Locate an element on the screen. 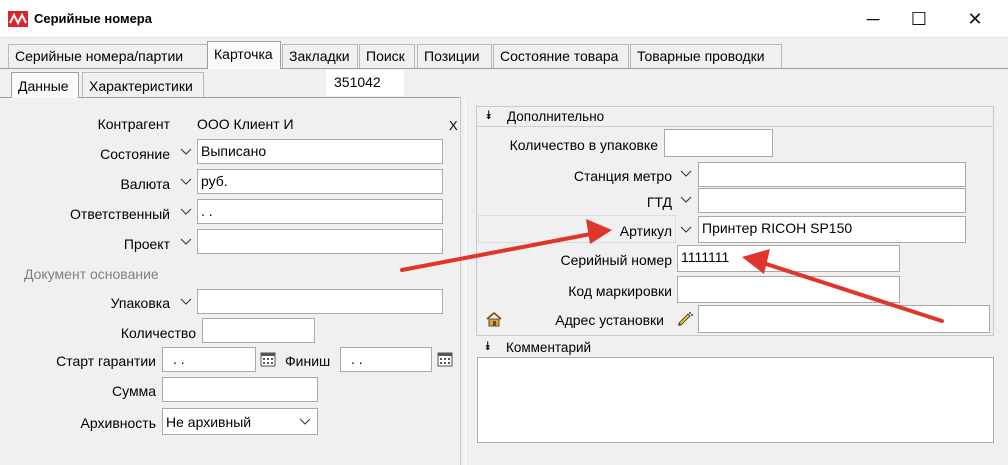 Image resolution: width=1008 pixels, height=465 pixels. tab-label: Поиск is located at coordinates (385, 56).